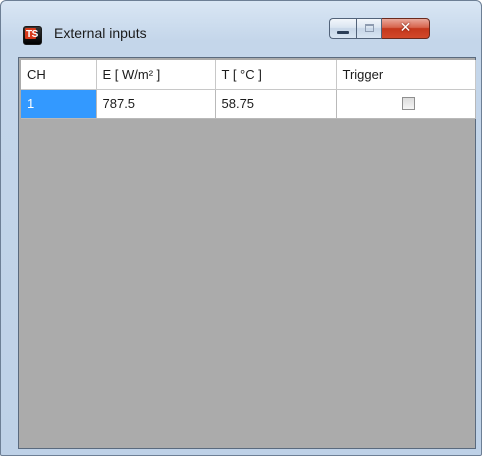  I want to click on close-button: ✕, so click(406, 28).